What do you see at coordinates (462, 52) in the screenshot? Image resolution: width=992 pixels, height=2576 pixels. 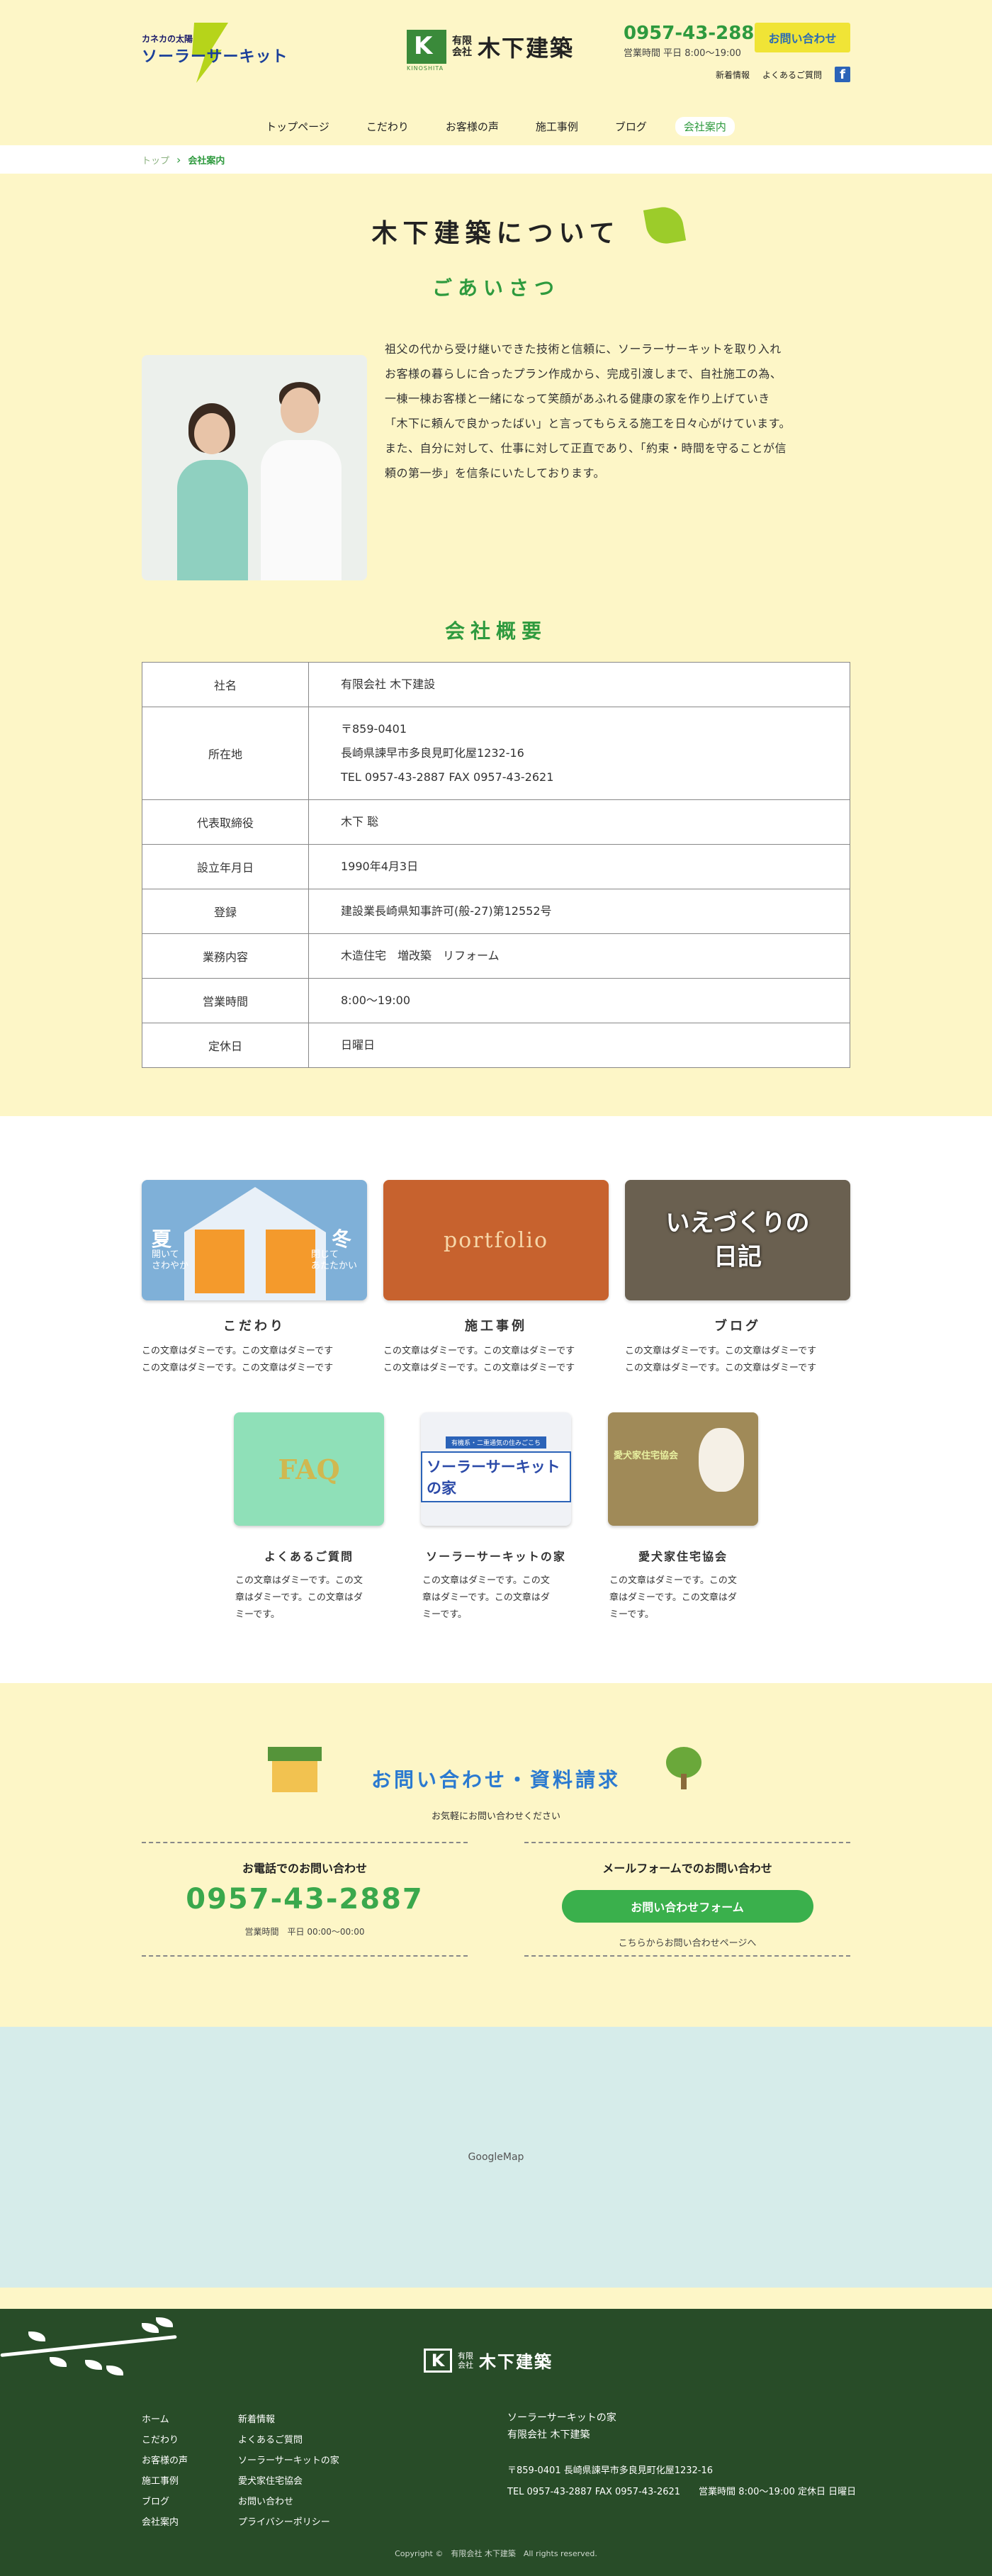 I see `corp-type-bottom: 会社` at bounding box center [462, 52].